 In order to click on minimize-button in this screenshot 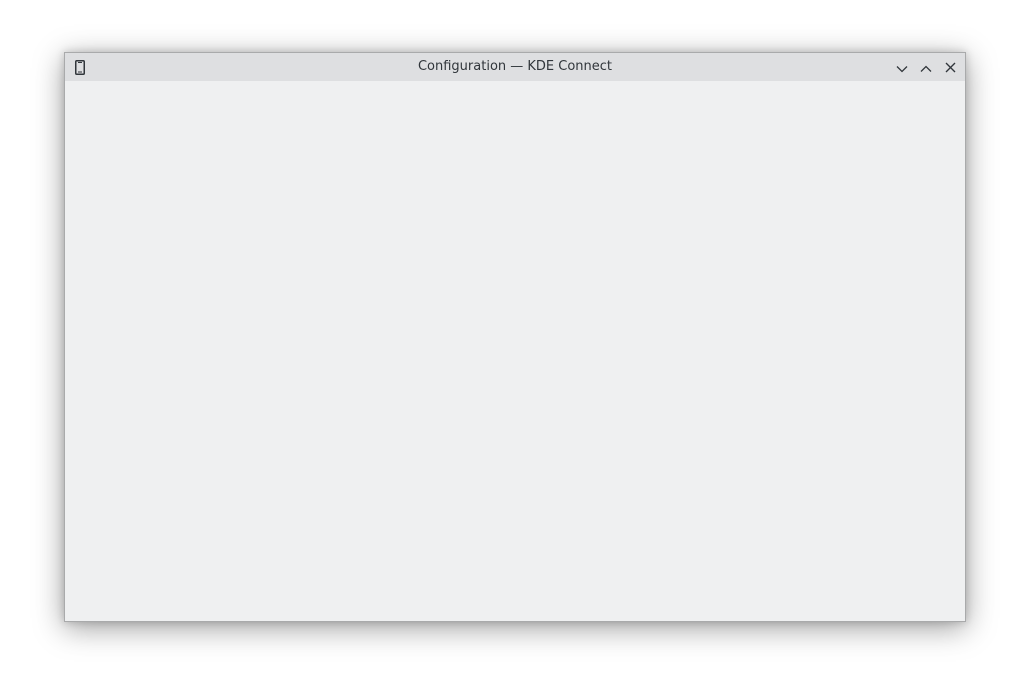, I will do `click(902, 67)`.